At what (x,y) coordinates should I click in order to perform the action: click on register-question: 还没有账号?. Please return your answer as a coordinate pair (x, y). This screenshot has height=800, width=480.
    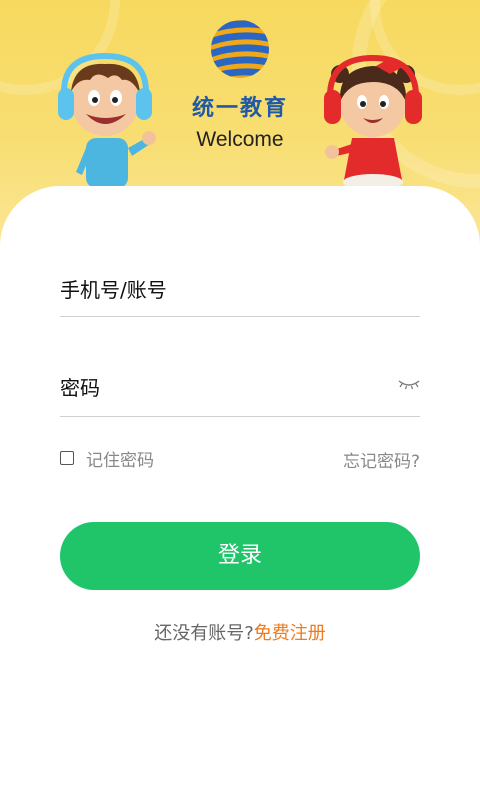
    Looking at the image, I should click on (204, 633).